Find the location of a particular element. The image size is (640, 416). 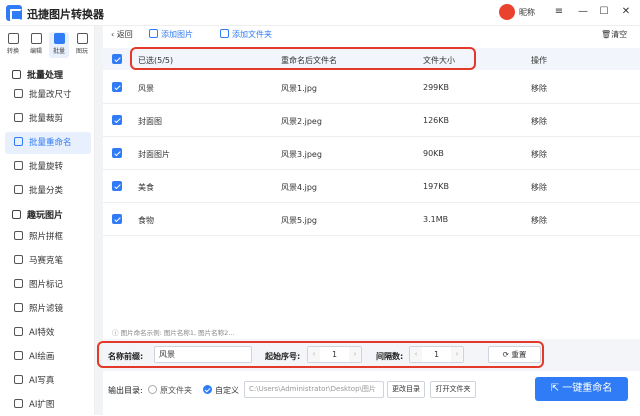

add-folder-button: 添加文件夹 is located at coordinates (246, 34).